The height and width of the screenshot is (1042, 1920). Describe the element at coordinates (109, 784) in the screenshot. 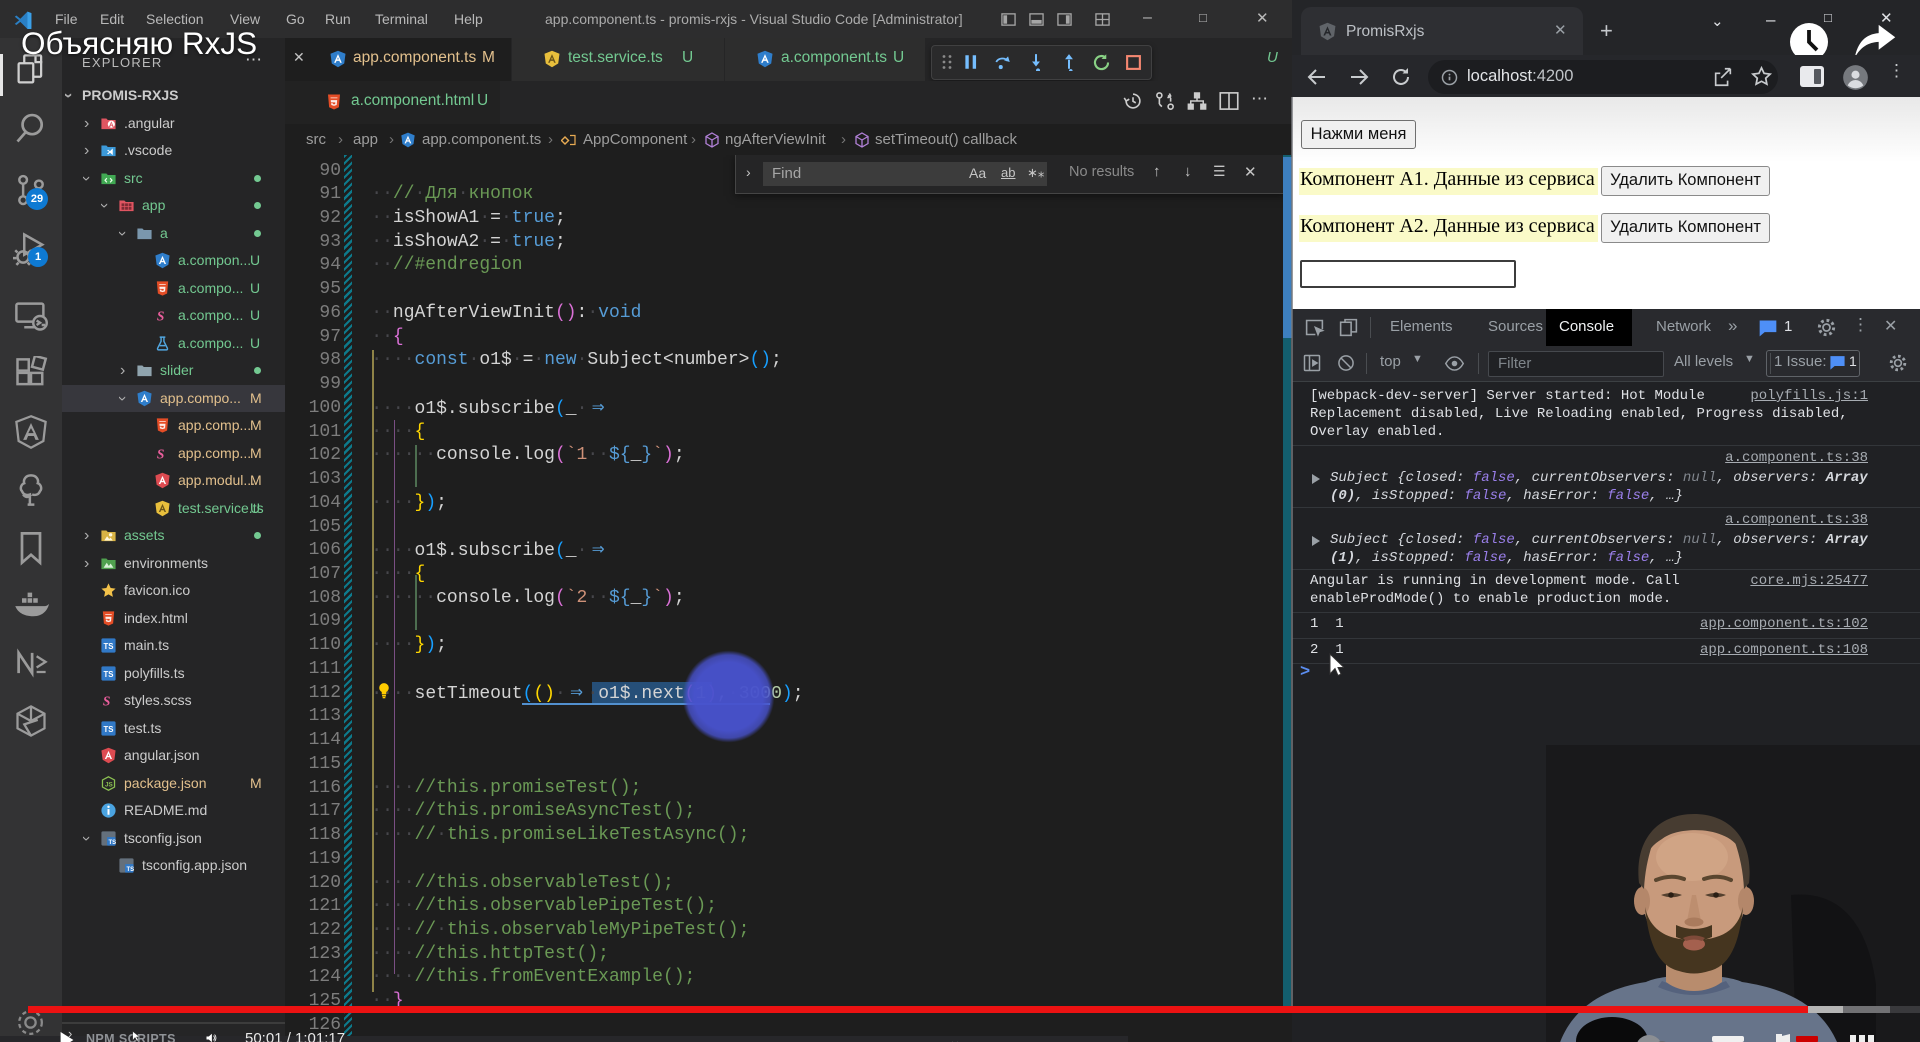

I see `svg-text: JS` at that location.